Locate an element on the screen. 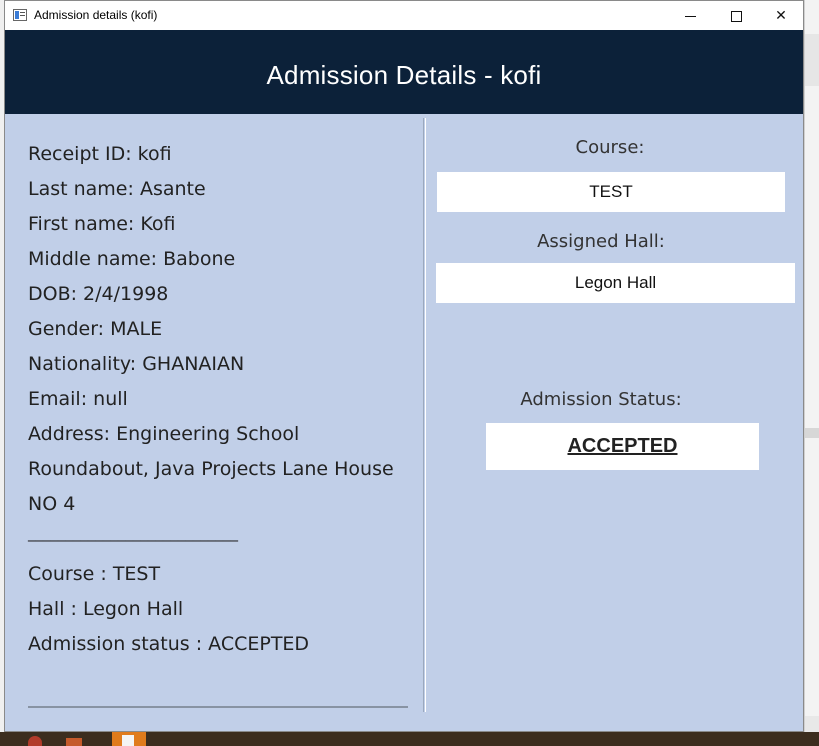 The height and width of the screenshot is (746, 819). maximize-button is located at coordinates (736, 15).